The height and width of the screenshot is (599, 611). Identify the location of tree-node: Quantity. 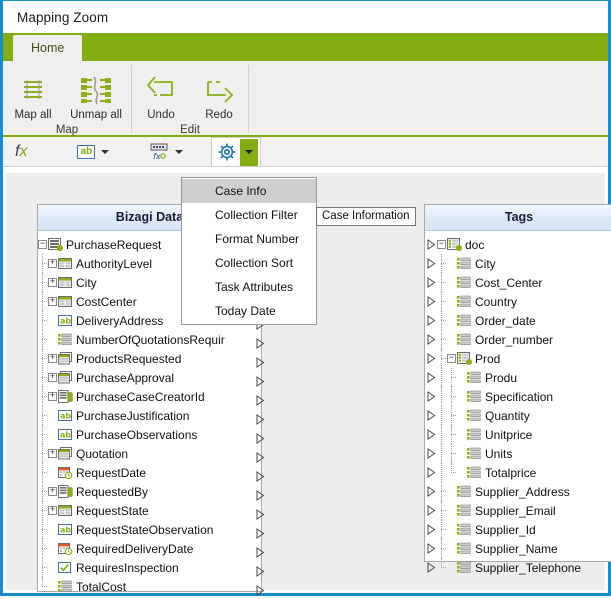
(518, 415).